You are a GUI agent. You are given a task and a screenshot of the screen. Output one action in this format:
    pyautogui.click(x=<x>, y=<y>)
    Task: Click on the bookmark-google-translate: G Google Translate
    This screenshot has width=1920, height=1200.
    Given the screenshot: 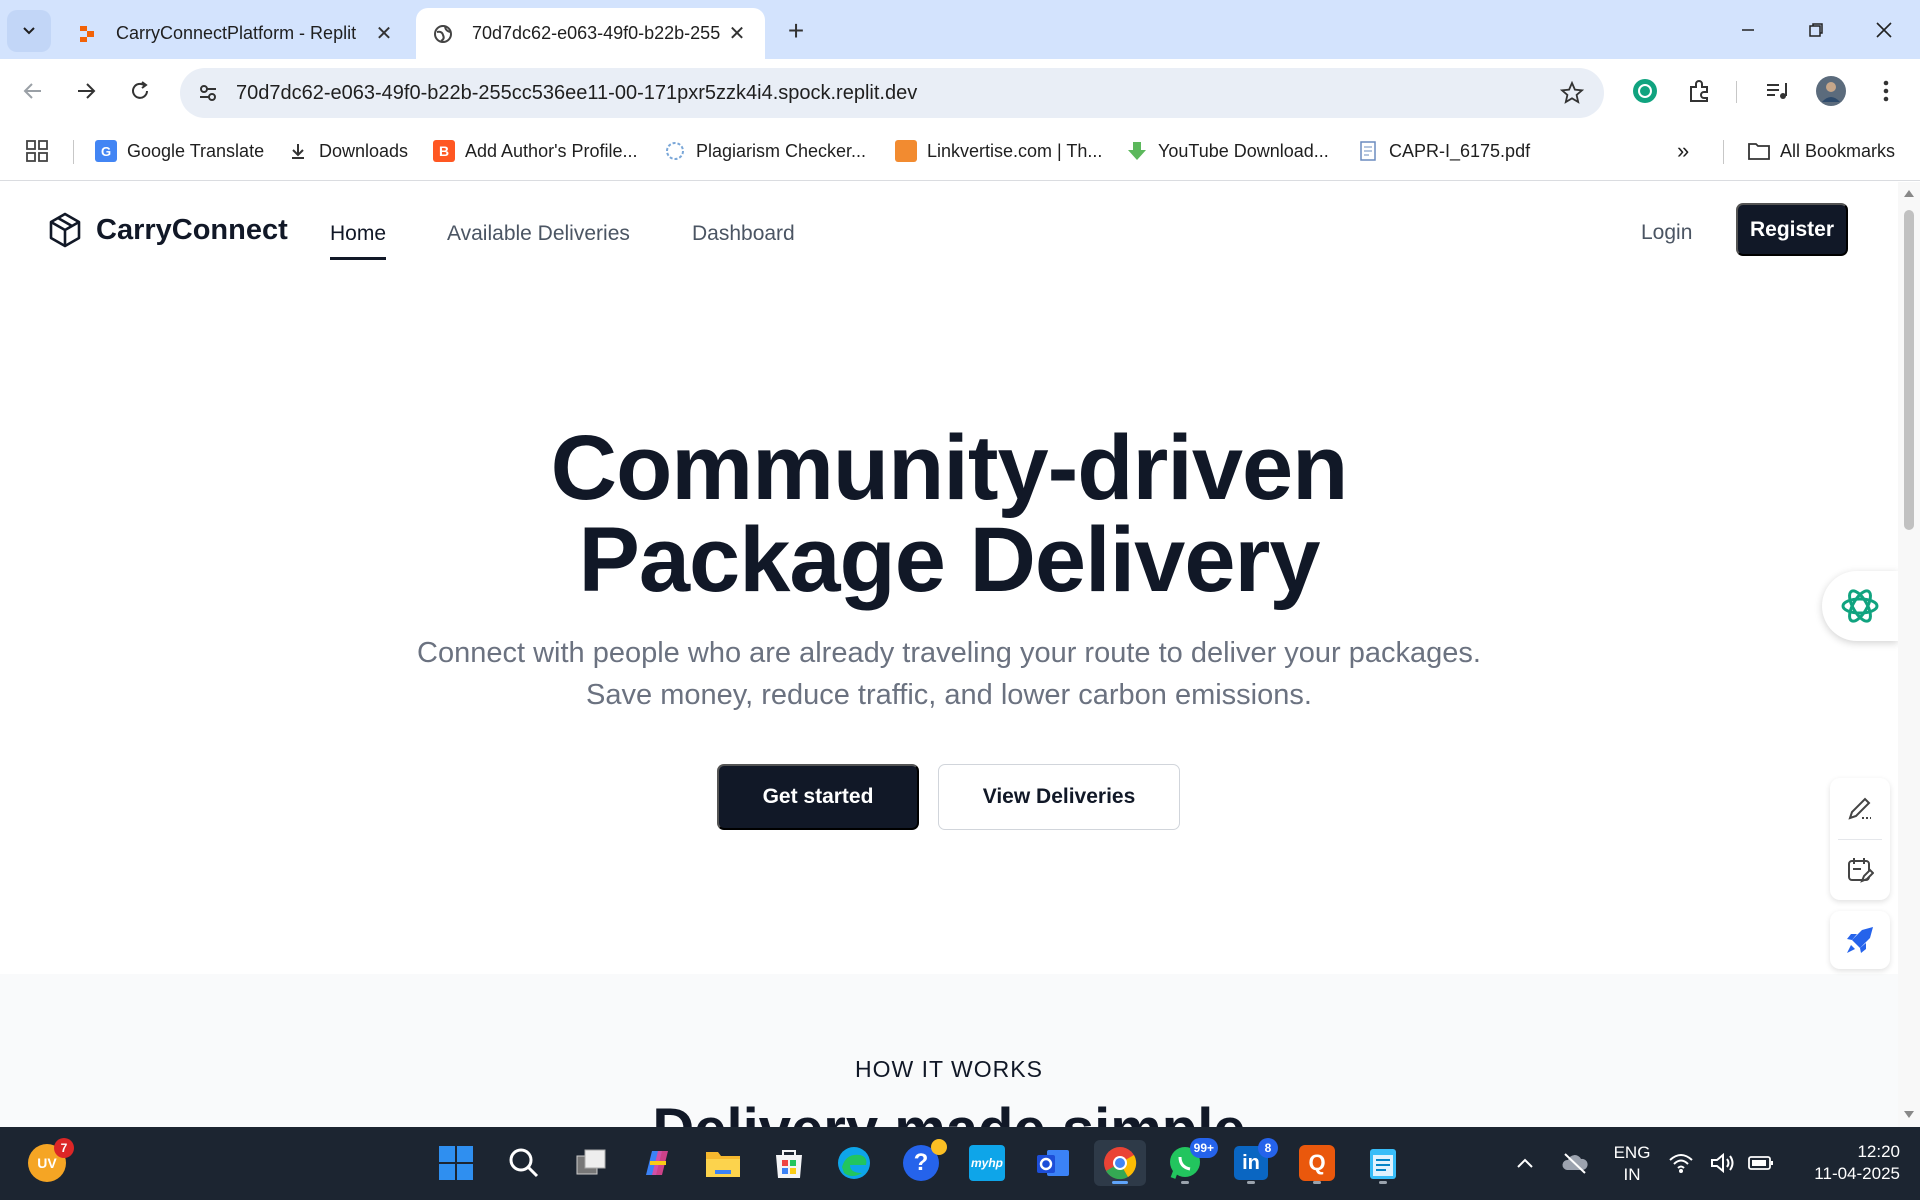 What is the action you would take?
    pyautogui.click(x=179, y=151)
    